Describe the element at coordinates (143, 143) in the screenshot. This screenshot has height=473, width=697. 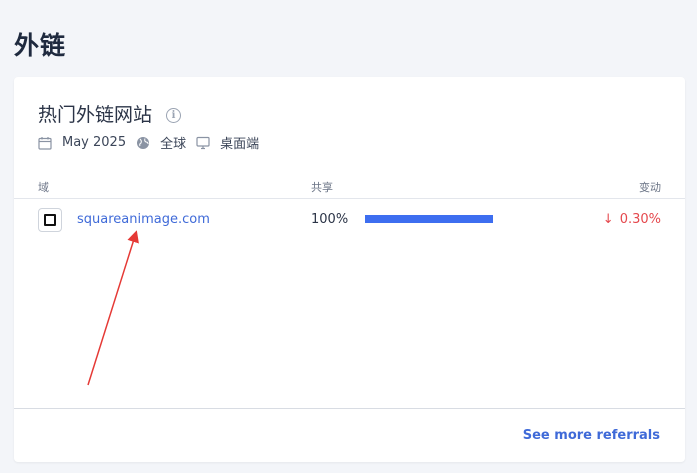
I see `globe-icon` at that location.